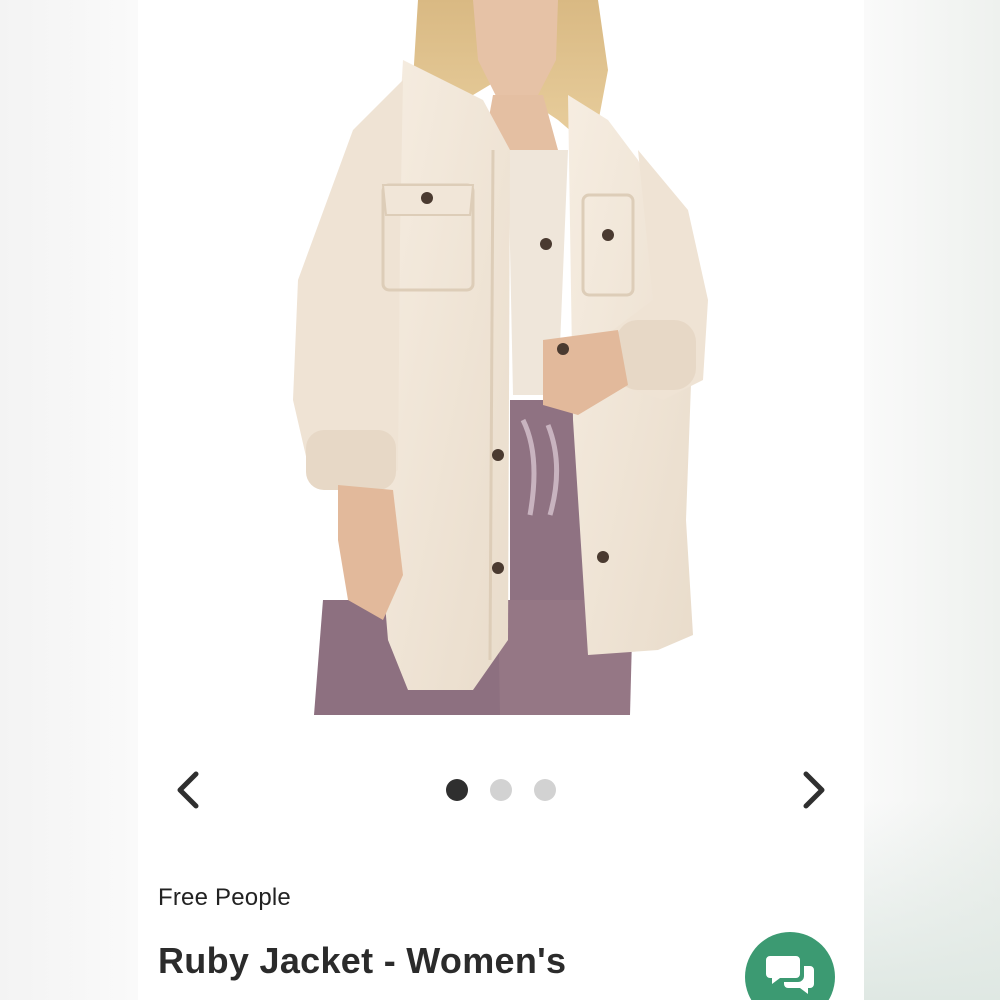 The image size is (1000, 1000). Describe the element at coordinates (69, 500) in the screenshot. I see `left-backdrop` at that location.